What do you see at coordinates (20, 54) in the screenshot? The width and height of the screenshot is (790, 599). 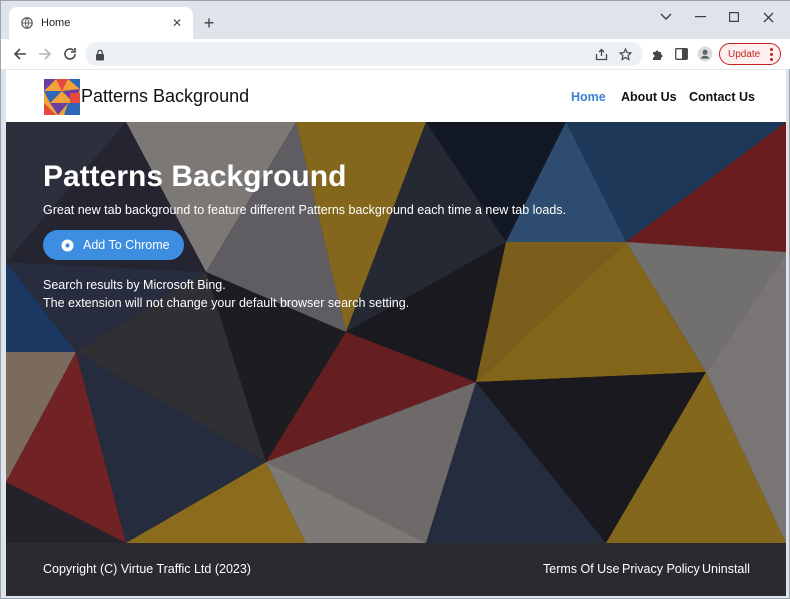 I see `back-icon` at bounding box center [20, 54].